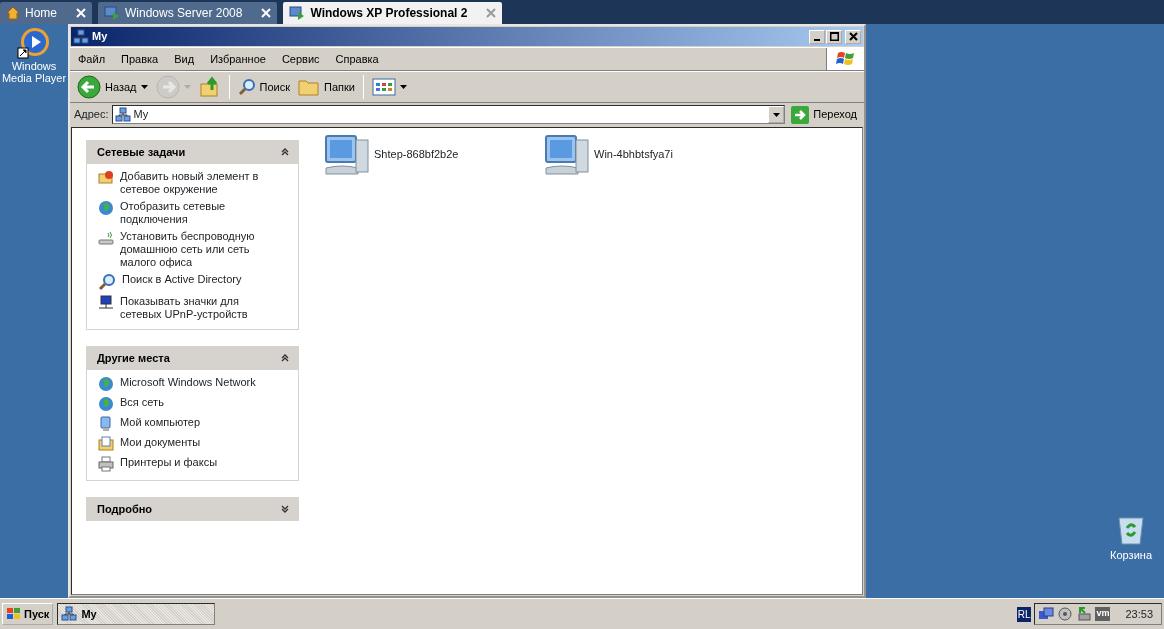  Describe the element at coordinates (285, 509) in the screenshot. I see `expand-chevron-icon` at that location.